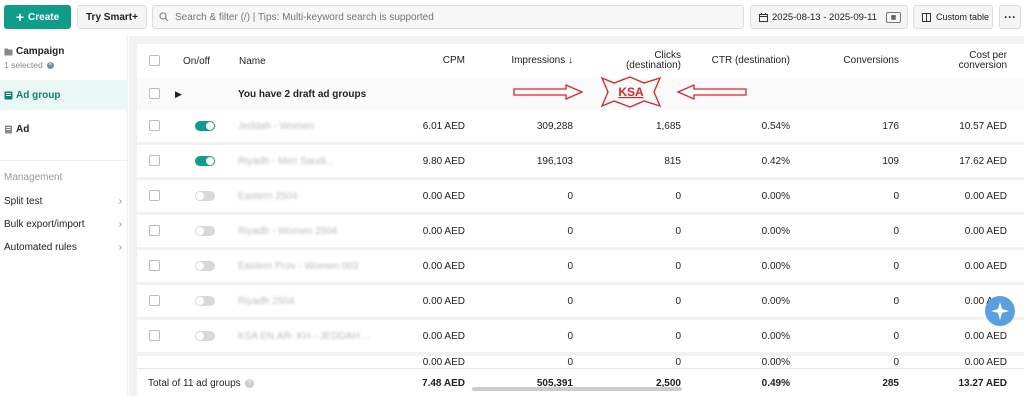  I want to click on header-impressions: Impressions ↓, so click(525, 61).